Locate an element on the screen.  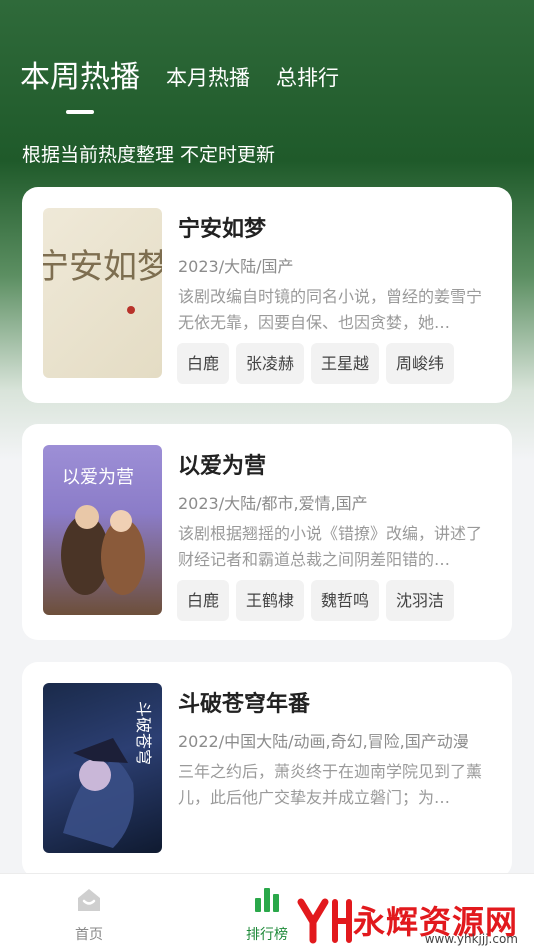
subtitle: 根据当前热度整理 不定时更新 is located at coordinates (149, 155).